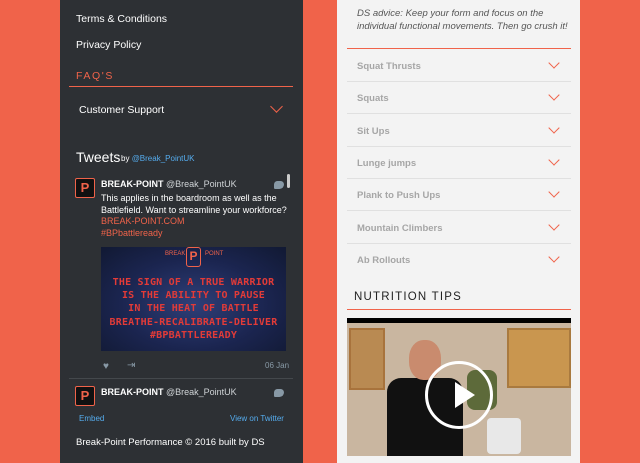  I want to click on exercise-label: Squat Thrusts, so click(389, 66).